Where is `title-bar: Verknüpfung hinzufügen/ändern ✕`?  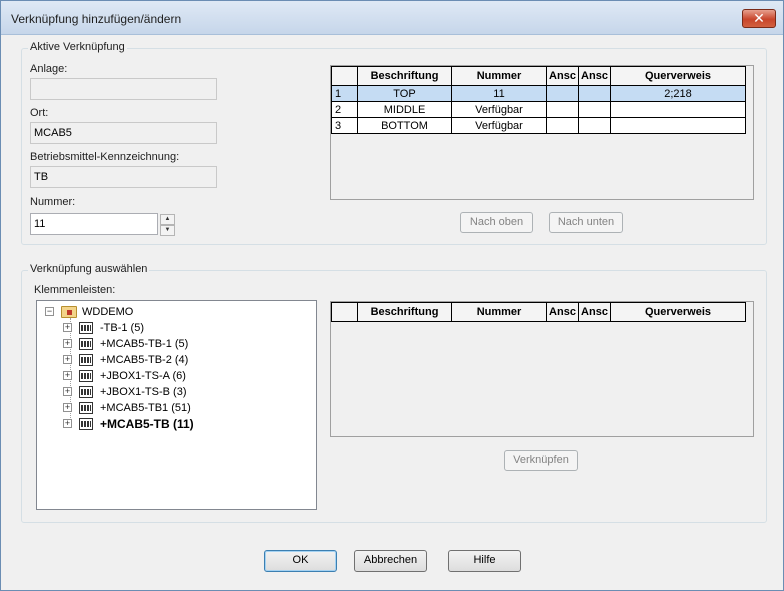 title-bar: Verknüpfung hinzufügen/ändern ✕ is located at coordinates (392, 18).